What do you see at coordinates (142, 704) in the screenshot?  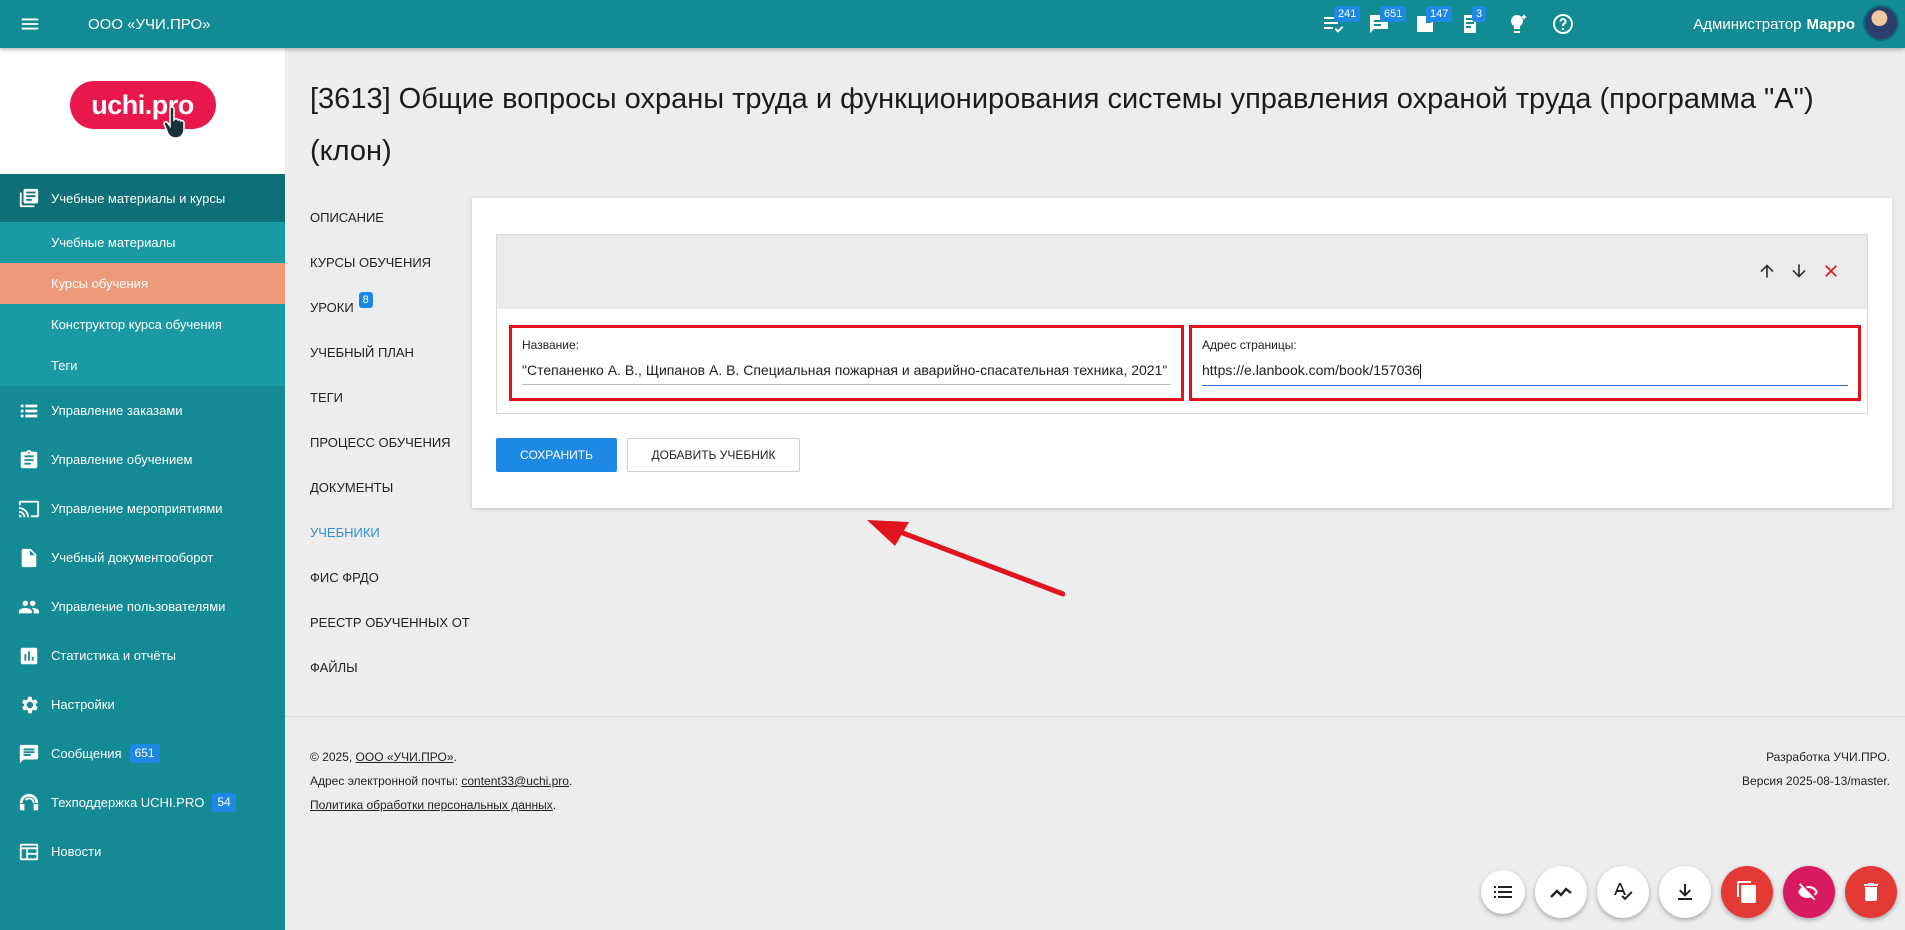 I see `sidebar-item-settings: Настройки` at bounding box center [142, 704].